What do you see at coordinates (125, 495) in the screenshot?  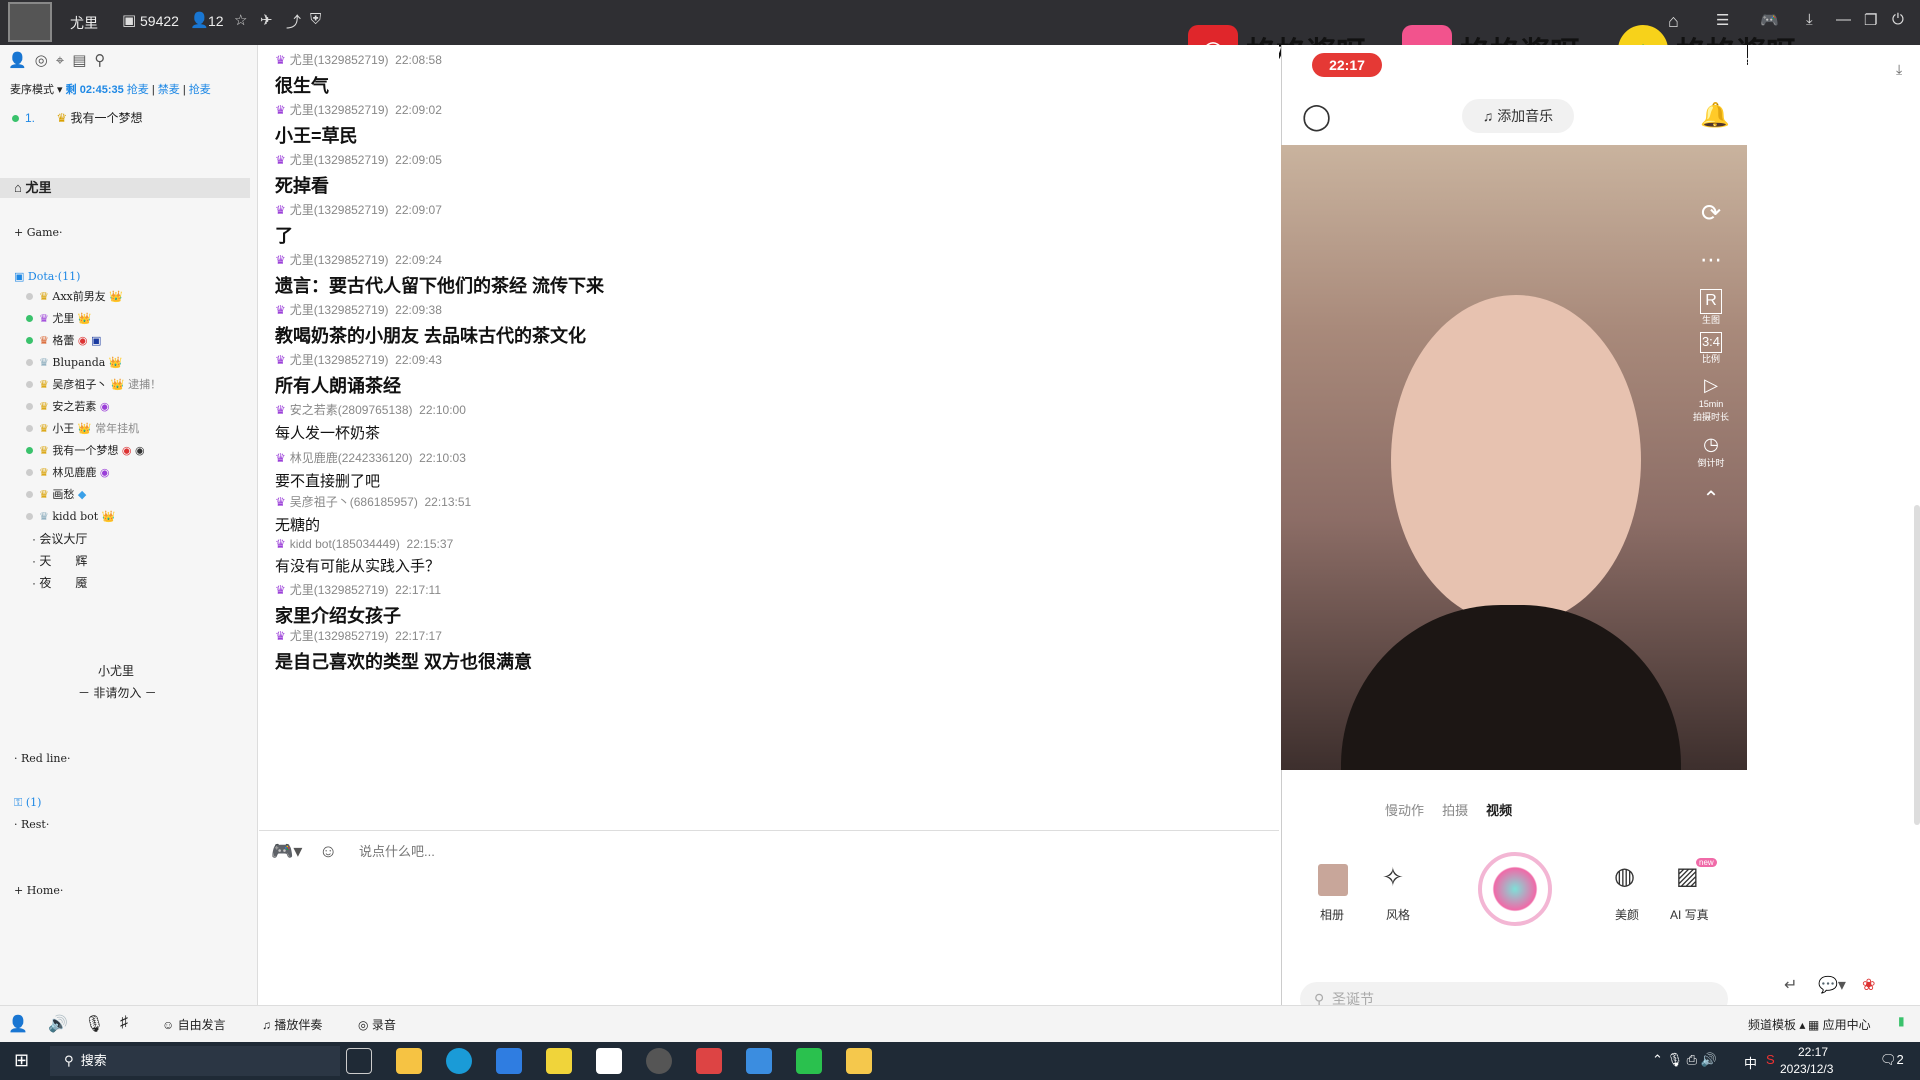 I see `member-9: ♛ 画愁 ◆` at bounding box center [125, 495].